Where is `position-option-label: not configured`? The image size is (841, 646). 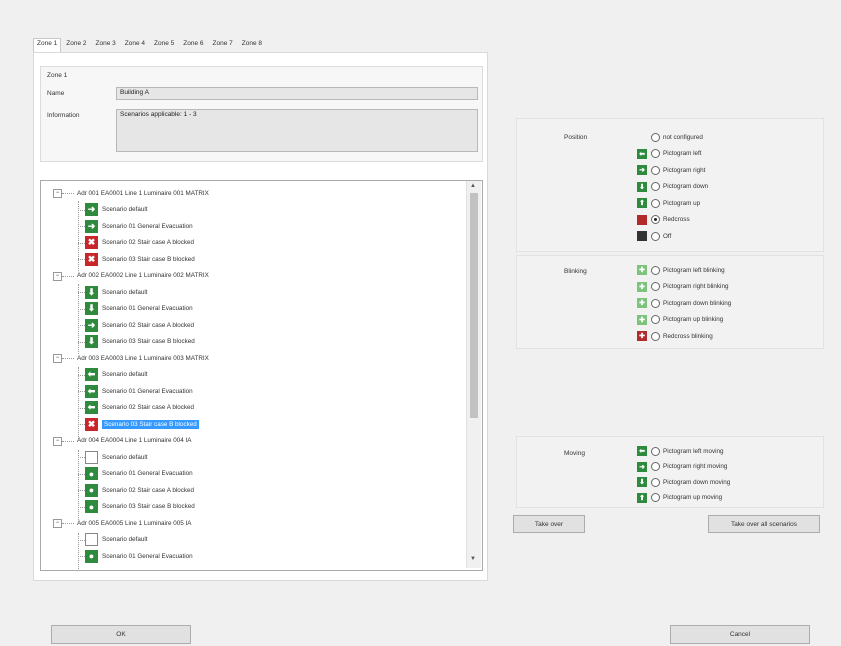
position-option-label: not configured is located at coordinates (683, 137).